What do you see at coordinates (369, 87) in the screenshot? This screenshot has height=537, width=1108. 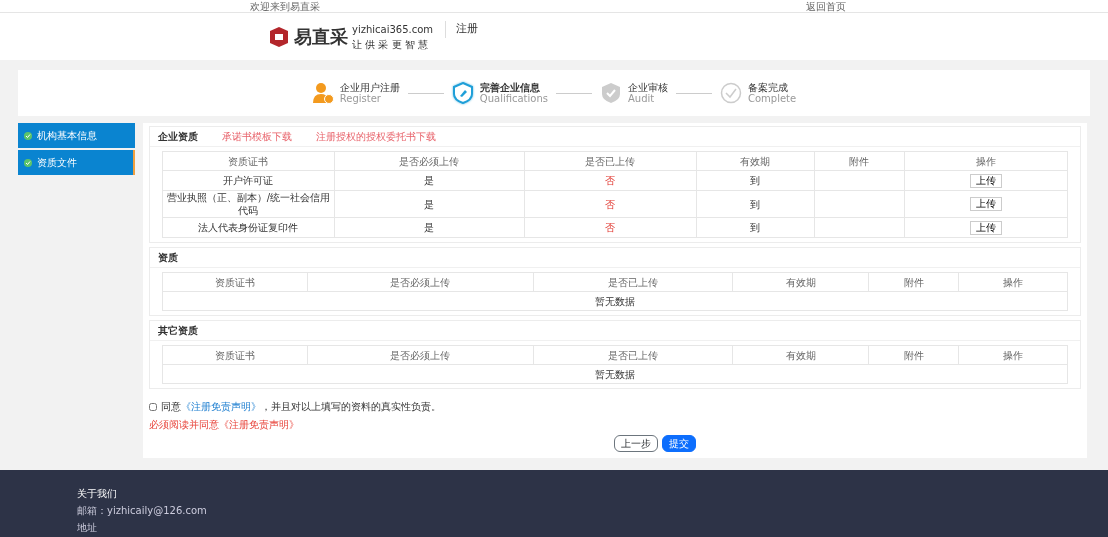 I see `step-title: 企业用户注册` at bounding box center [369, 87].